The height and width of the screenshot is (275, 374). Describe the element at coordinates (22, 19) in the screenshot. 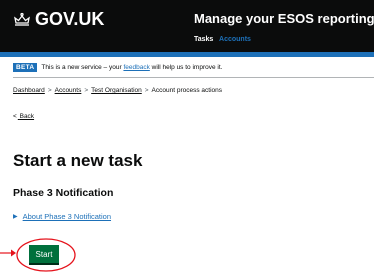

I see `crown-icon` at that location.